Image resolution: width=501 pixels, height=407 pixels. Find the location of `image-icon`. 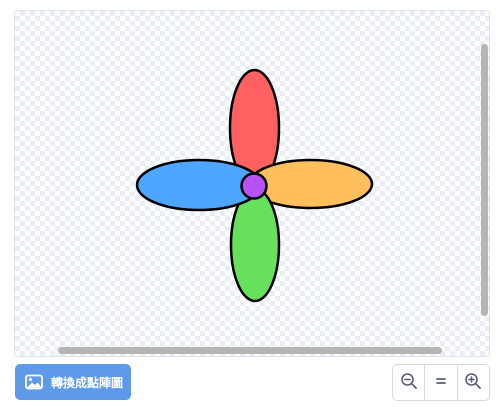

image-icon is located at coordinates (34, 382).